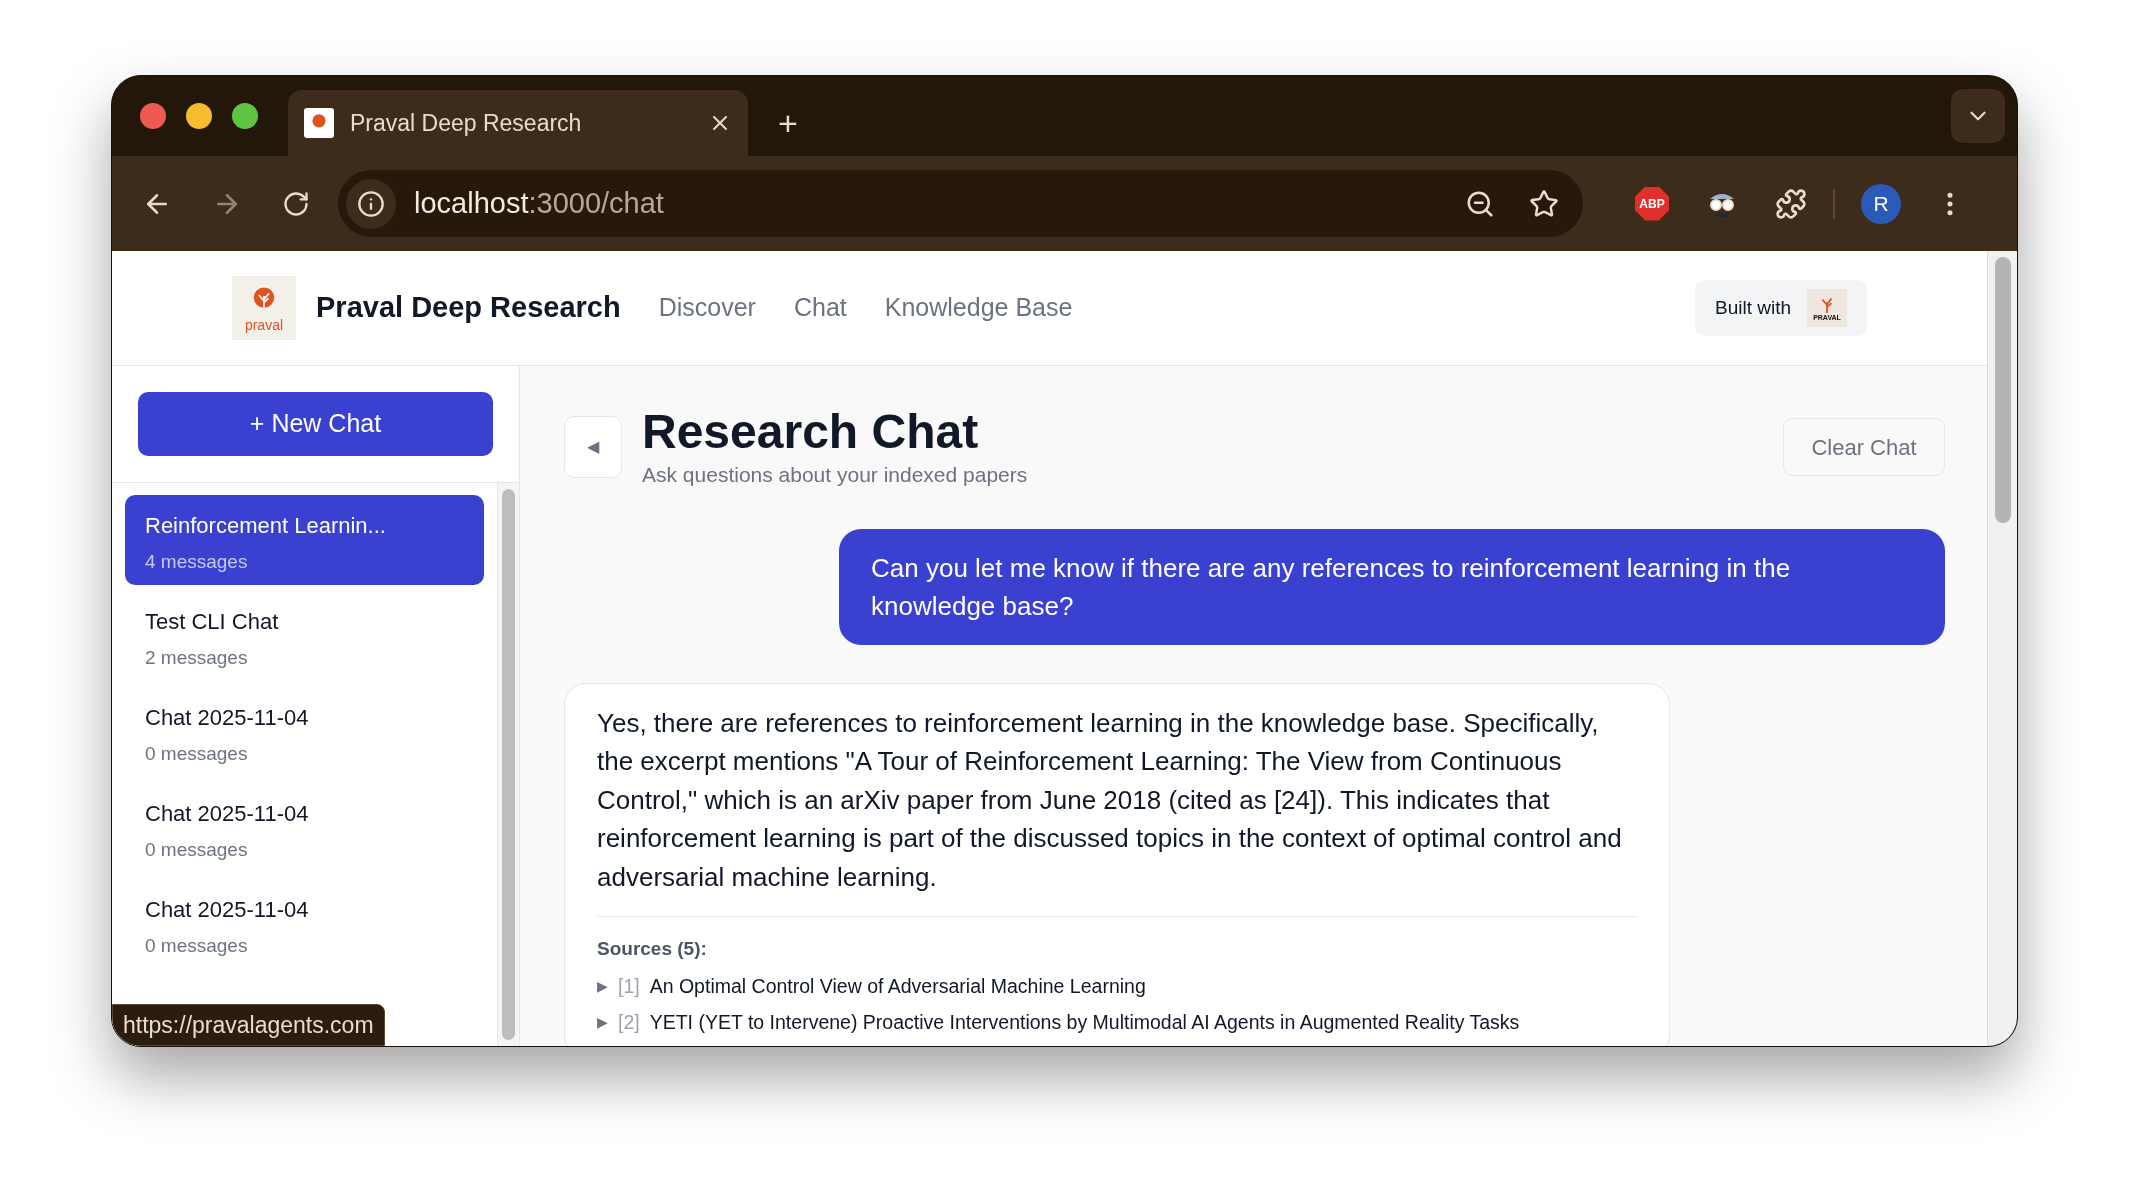 Image resolution: width=2130 pixels, height=1196 pixels. Describe the element at coordinates (319, 123) in the screenshot. I see `favicon-icon` at that location.